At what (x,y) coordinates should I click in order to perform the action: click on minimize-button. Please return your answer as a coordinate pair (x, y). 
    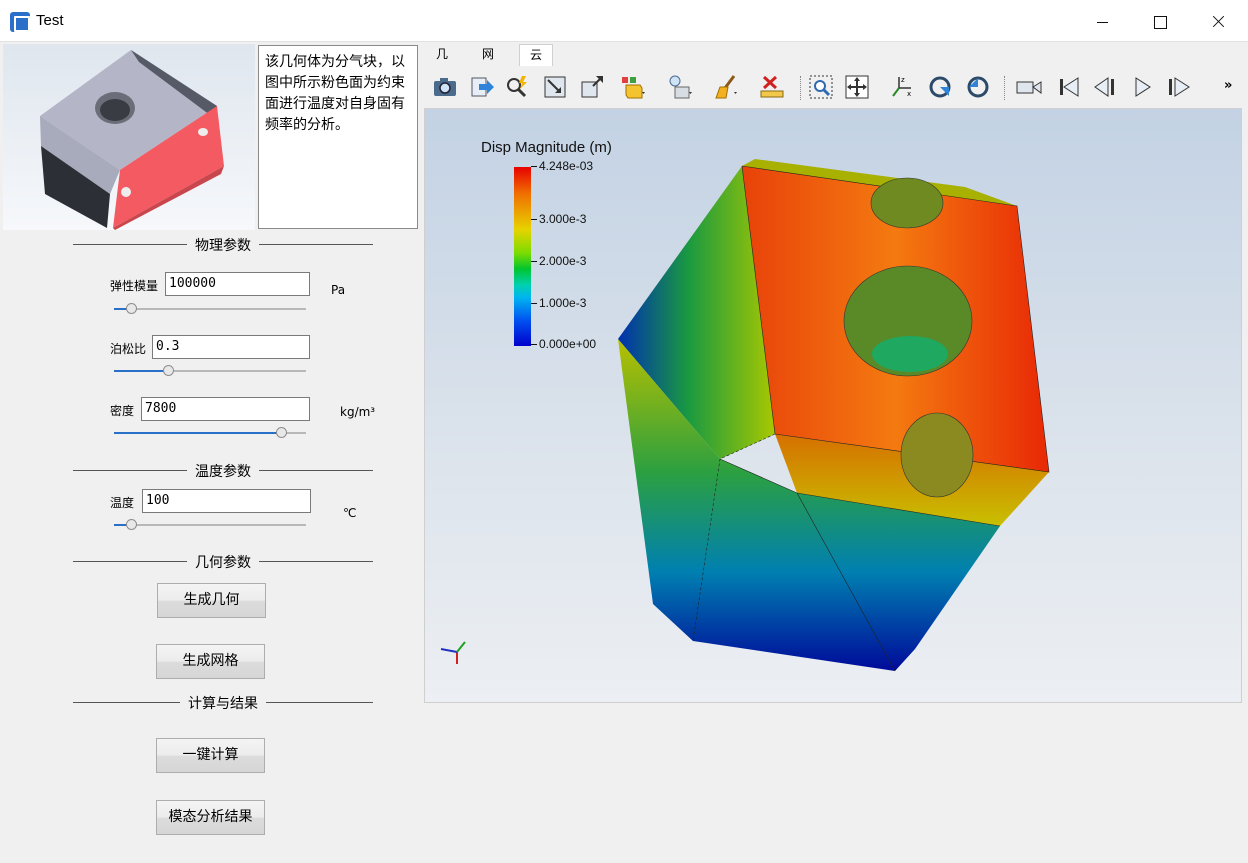
    Looking at the image, I should click on (1103, 21).